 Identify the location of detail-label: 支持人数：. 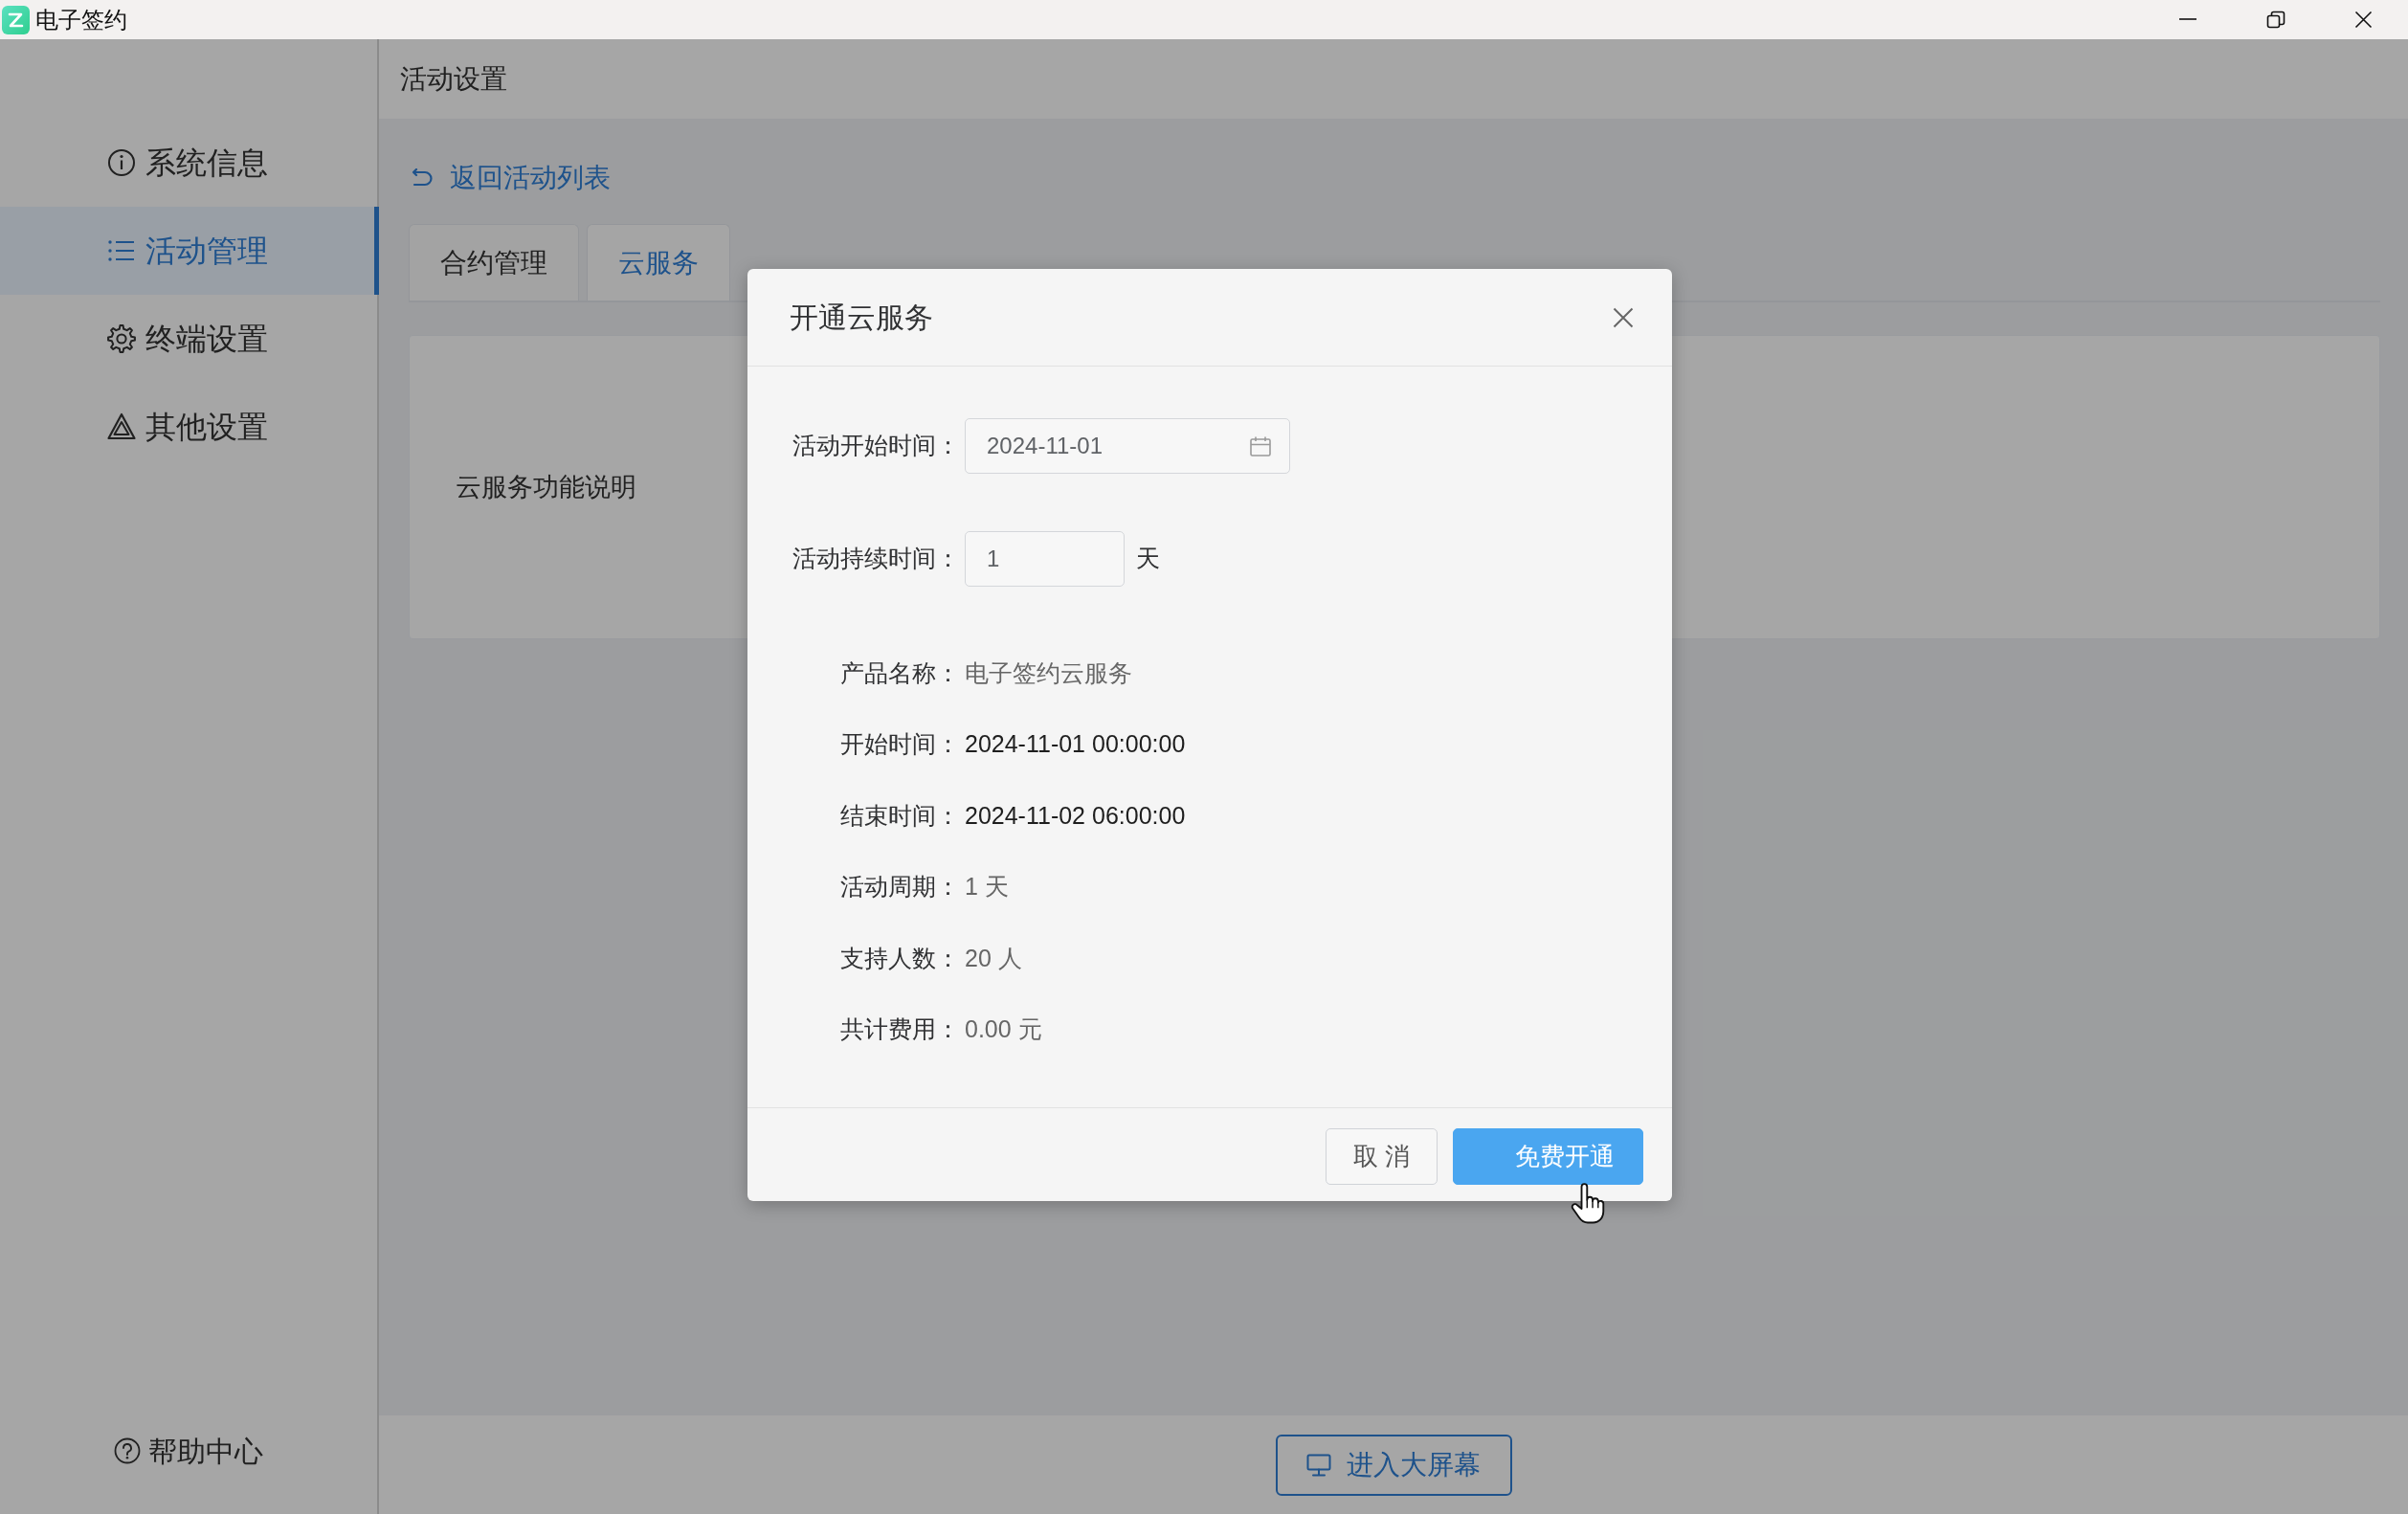
(899, 958).